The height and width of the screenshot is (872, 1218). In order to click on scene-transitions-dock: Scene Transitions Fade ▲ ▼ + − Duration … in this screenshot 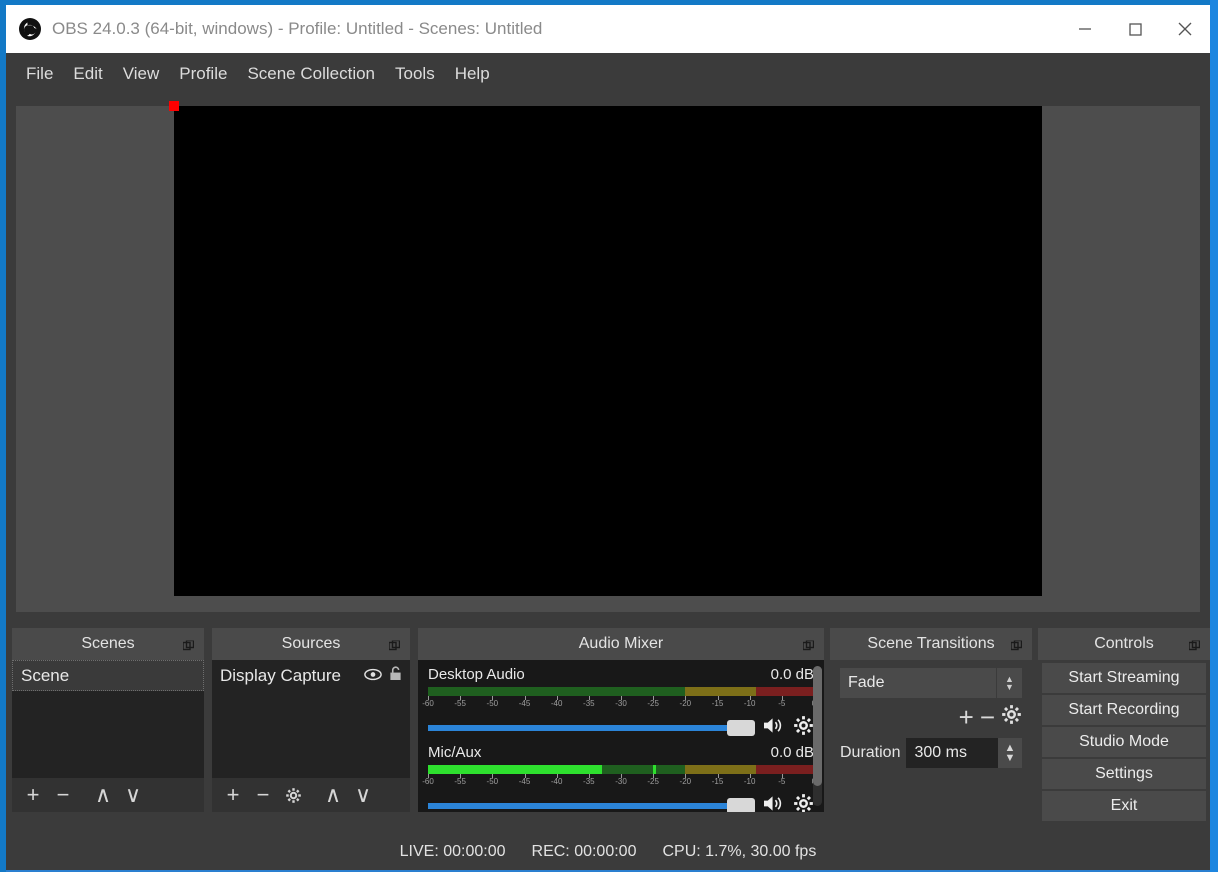, I will do `click(931, 720)`.